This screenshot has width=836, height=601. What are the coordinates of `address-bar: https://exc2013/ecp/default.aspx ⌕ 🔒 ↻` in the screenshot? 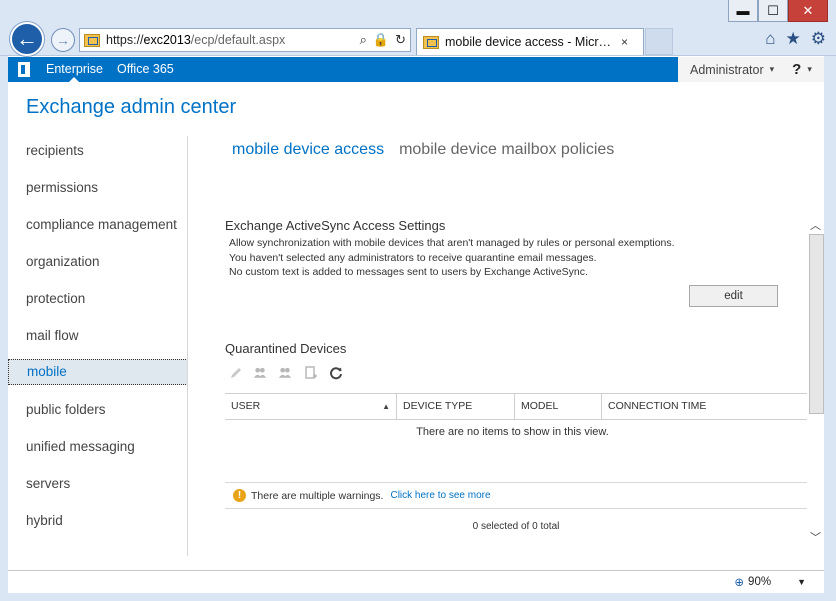 It's located at (245, 40).